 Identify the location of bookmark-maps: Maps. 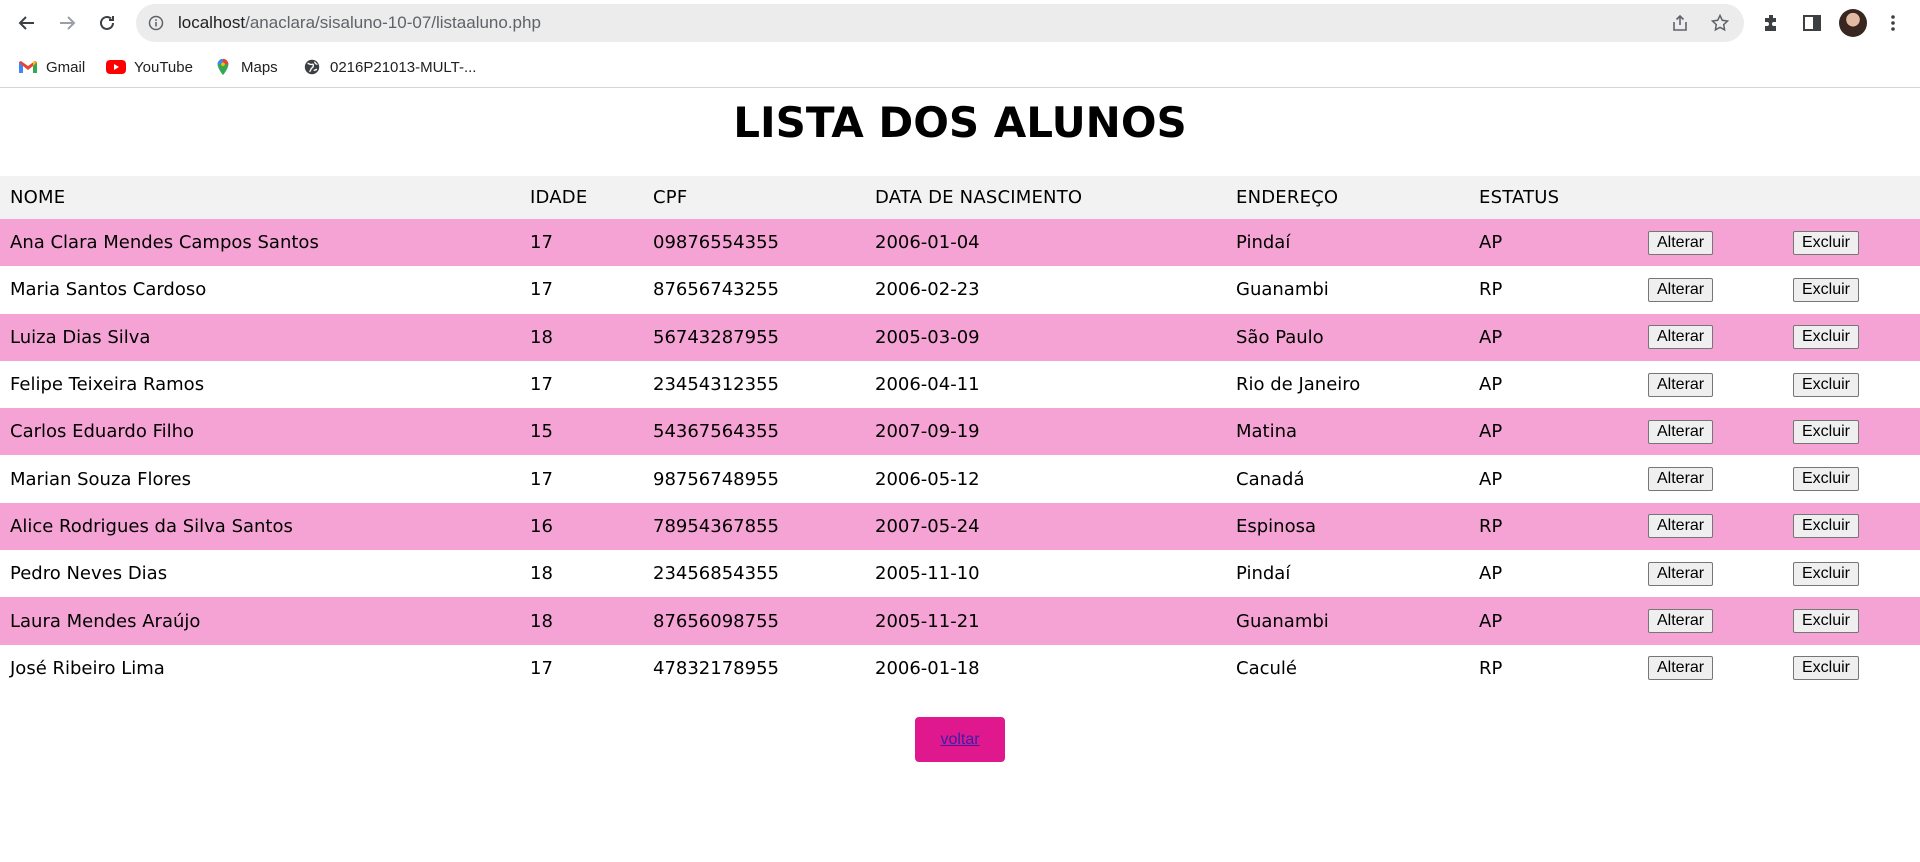
(245, 67).